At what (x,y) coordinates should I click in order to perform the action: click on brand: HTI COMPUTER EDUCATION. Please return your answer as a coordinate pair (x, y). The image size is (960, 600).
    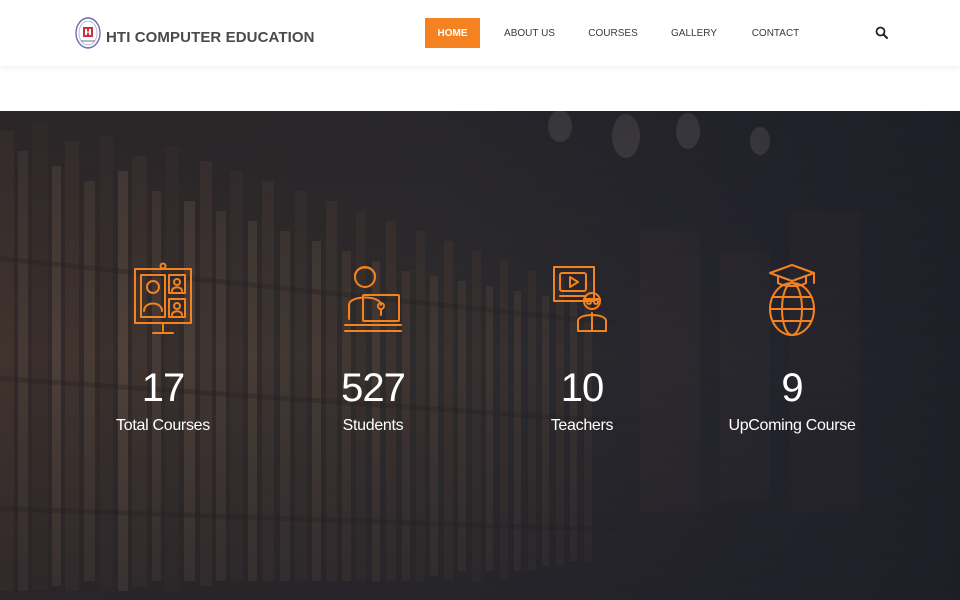
    Looking at the image, I should click on (194, 33).